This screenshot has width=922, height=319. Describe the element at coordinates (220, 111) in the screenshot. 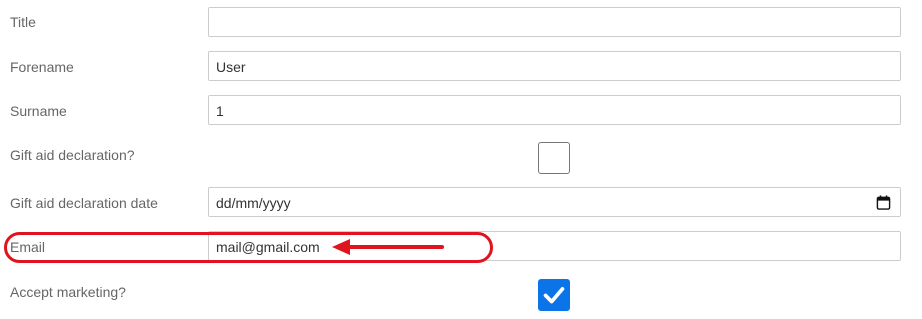

I see `surname-input-value: 1` at that location.